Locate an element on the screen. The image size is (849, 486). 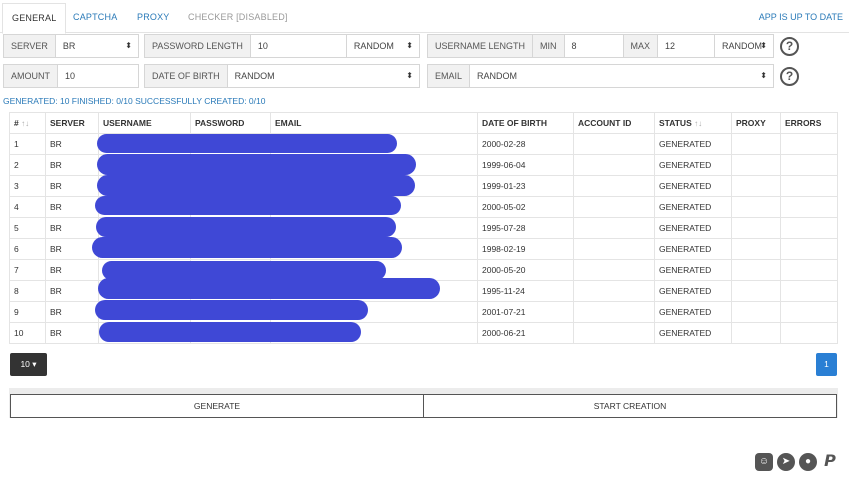
row-date-of-birth: 2001-07-21 is located at coordinates (525, 312).